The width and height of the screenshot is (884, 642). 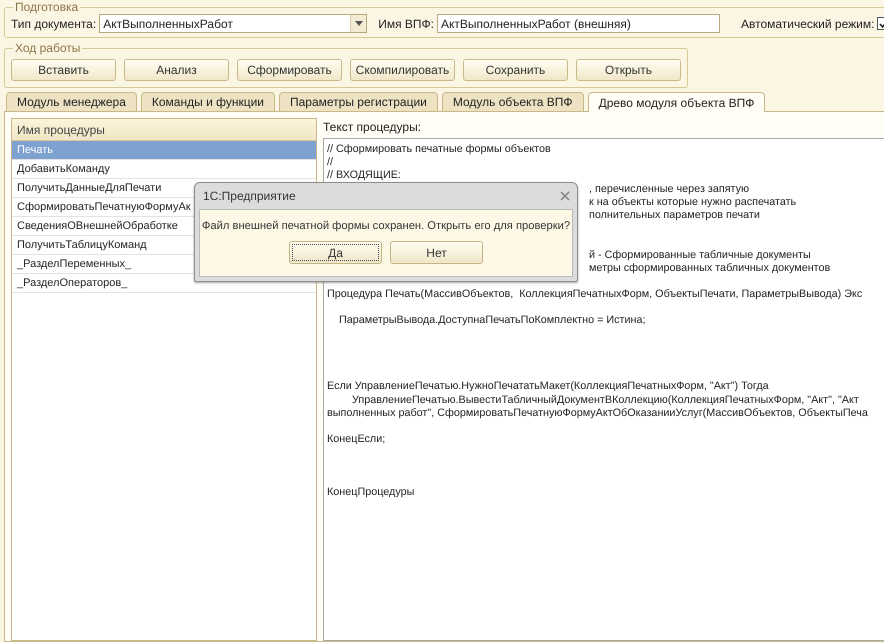 I want to click on code-line: // ВХОДЯЩИЕ:, so click(x=364, y=175).